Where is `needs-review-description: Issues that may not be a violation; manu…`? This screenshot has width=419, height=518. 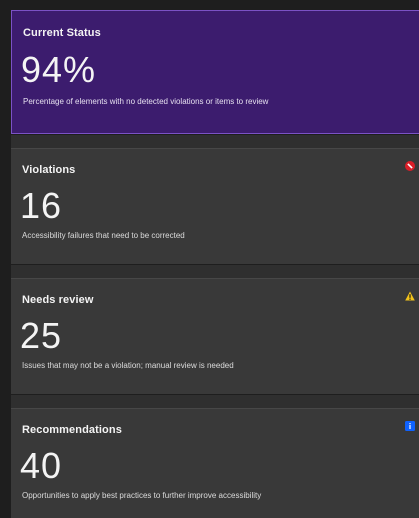
needs-review-description: Issues that may not be a violation; manu… is located at coordinates (128, 365).